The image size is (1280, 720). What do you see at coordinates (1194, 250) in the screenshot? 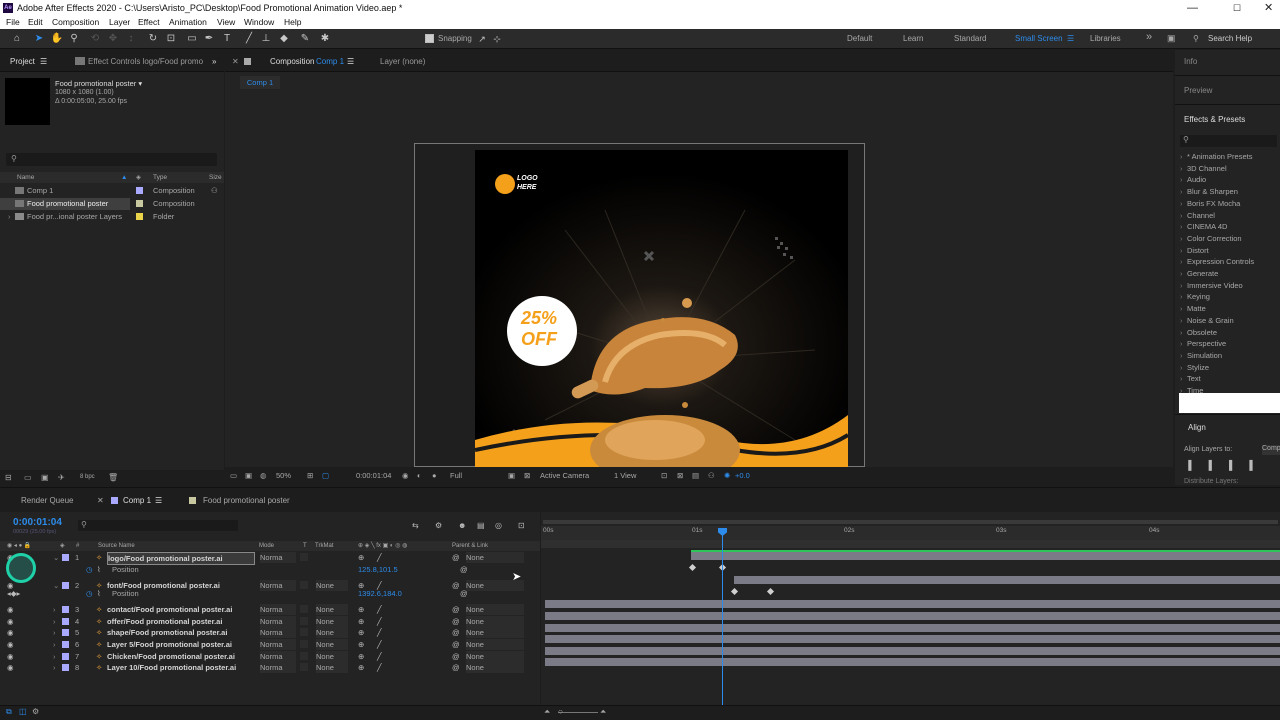
I see `effect-category: Distort` at bounding box center [1194, 250].